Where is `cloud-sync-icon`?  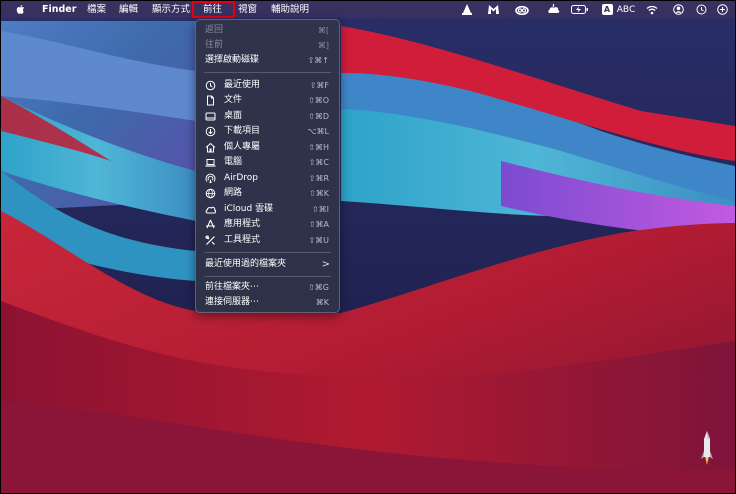 cloud-sync-icon is located at coordinates (553, 9).